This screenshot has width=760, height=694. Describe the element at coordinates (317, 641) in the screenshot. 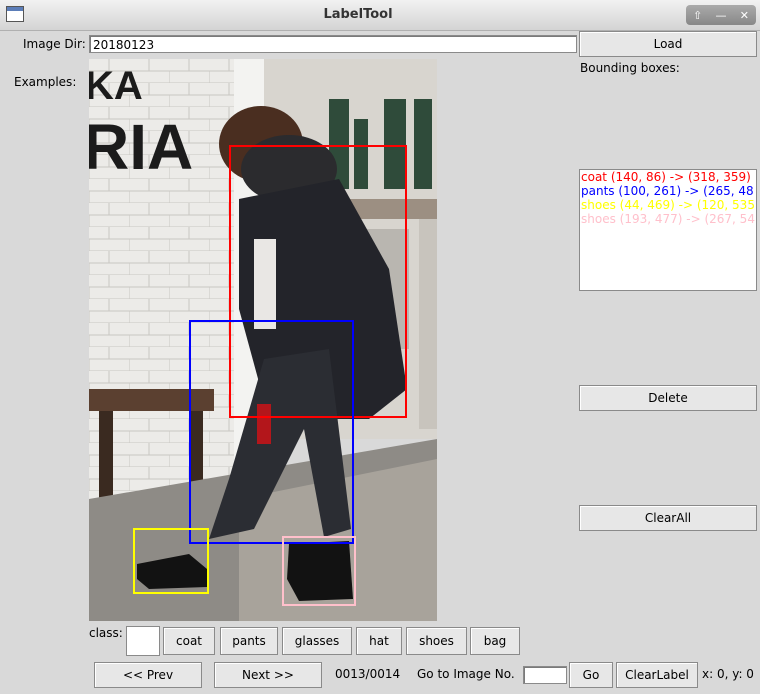

I see `class-button-glasses: glasses` at that location.